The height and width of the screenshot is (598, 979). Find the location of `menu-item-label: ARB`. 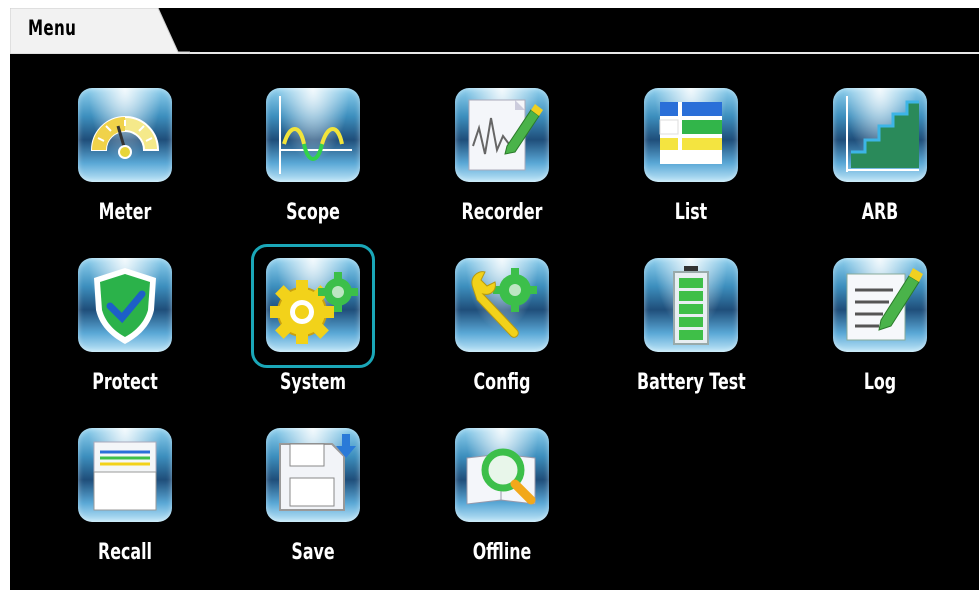

menu-item-label: ARB is located at coordinates (880, 212).